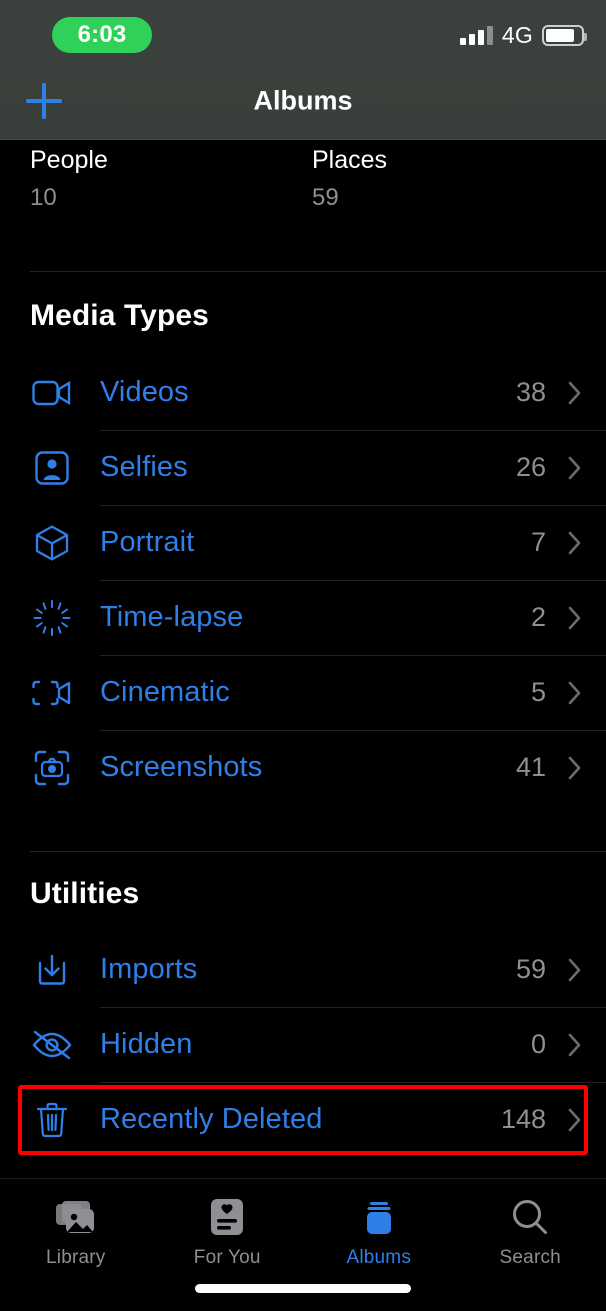 The height and width of the screenshot is (1311, 606). I want to click on list-item-count: 148, so click(523, 1119).